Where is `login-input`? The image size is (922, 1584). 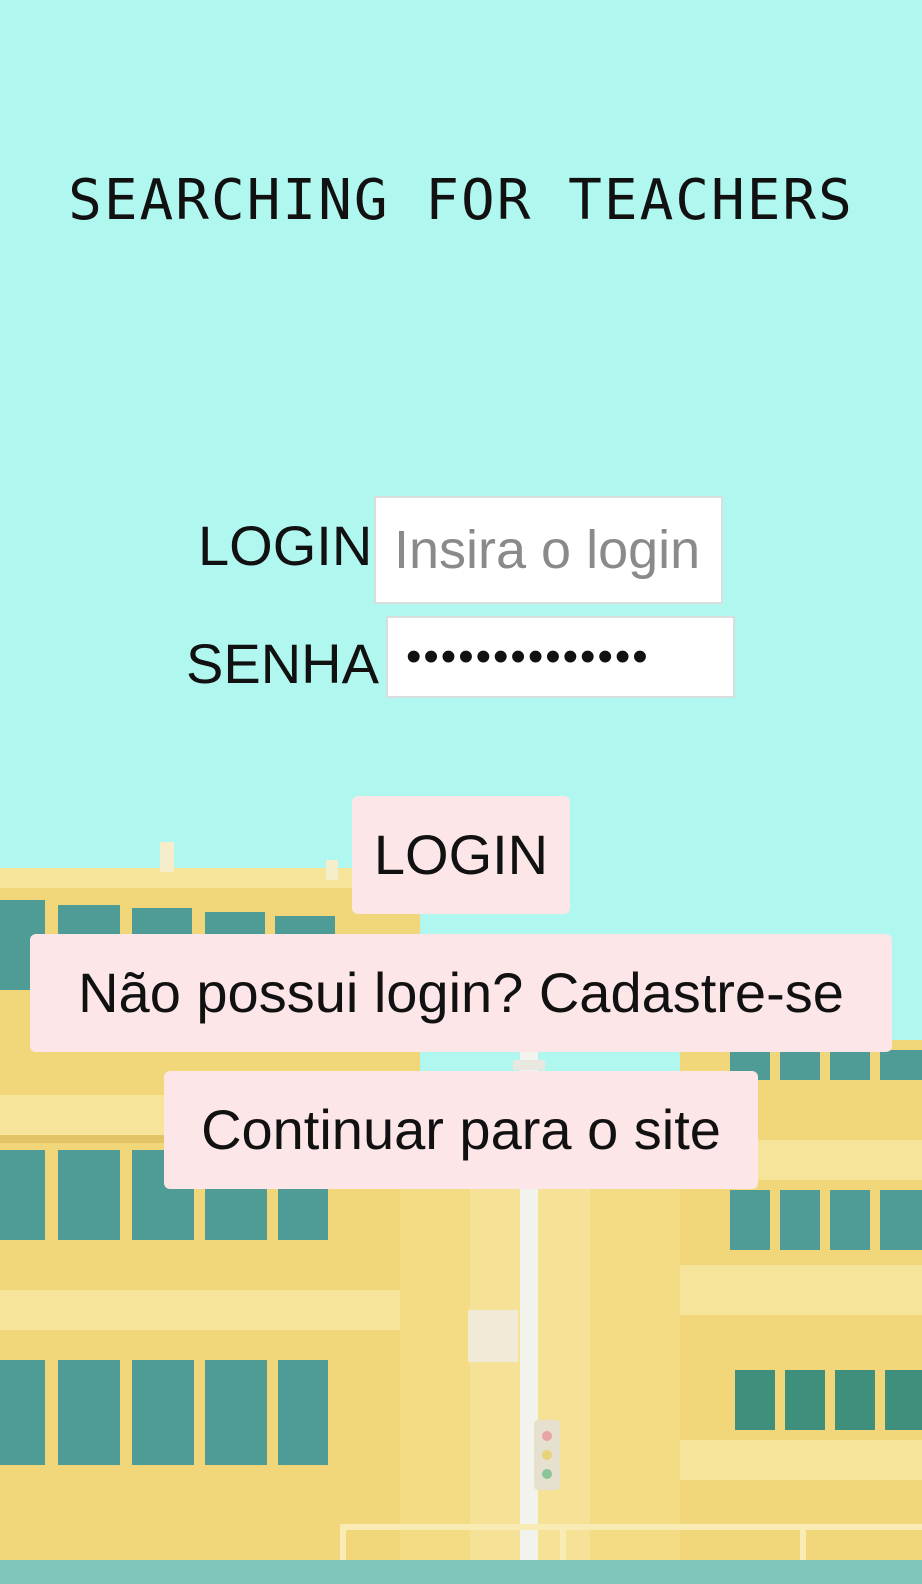
login-input is located at coordinates (548, 550).